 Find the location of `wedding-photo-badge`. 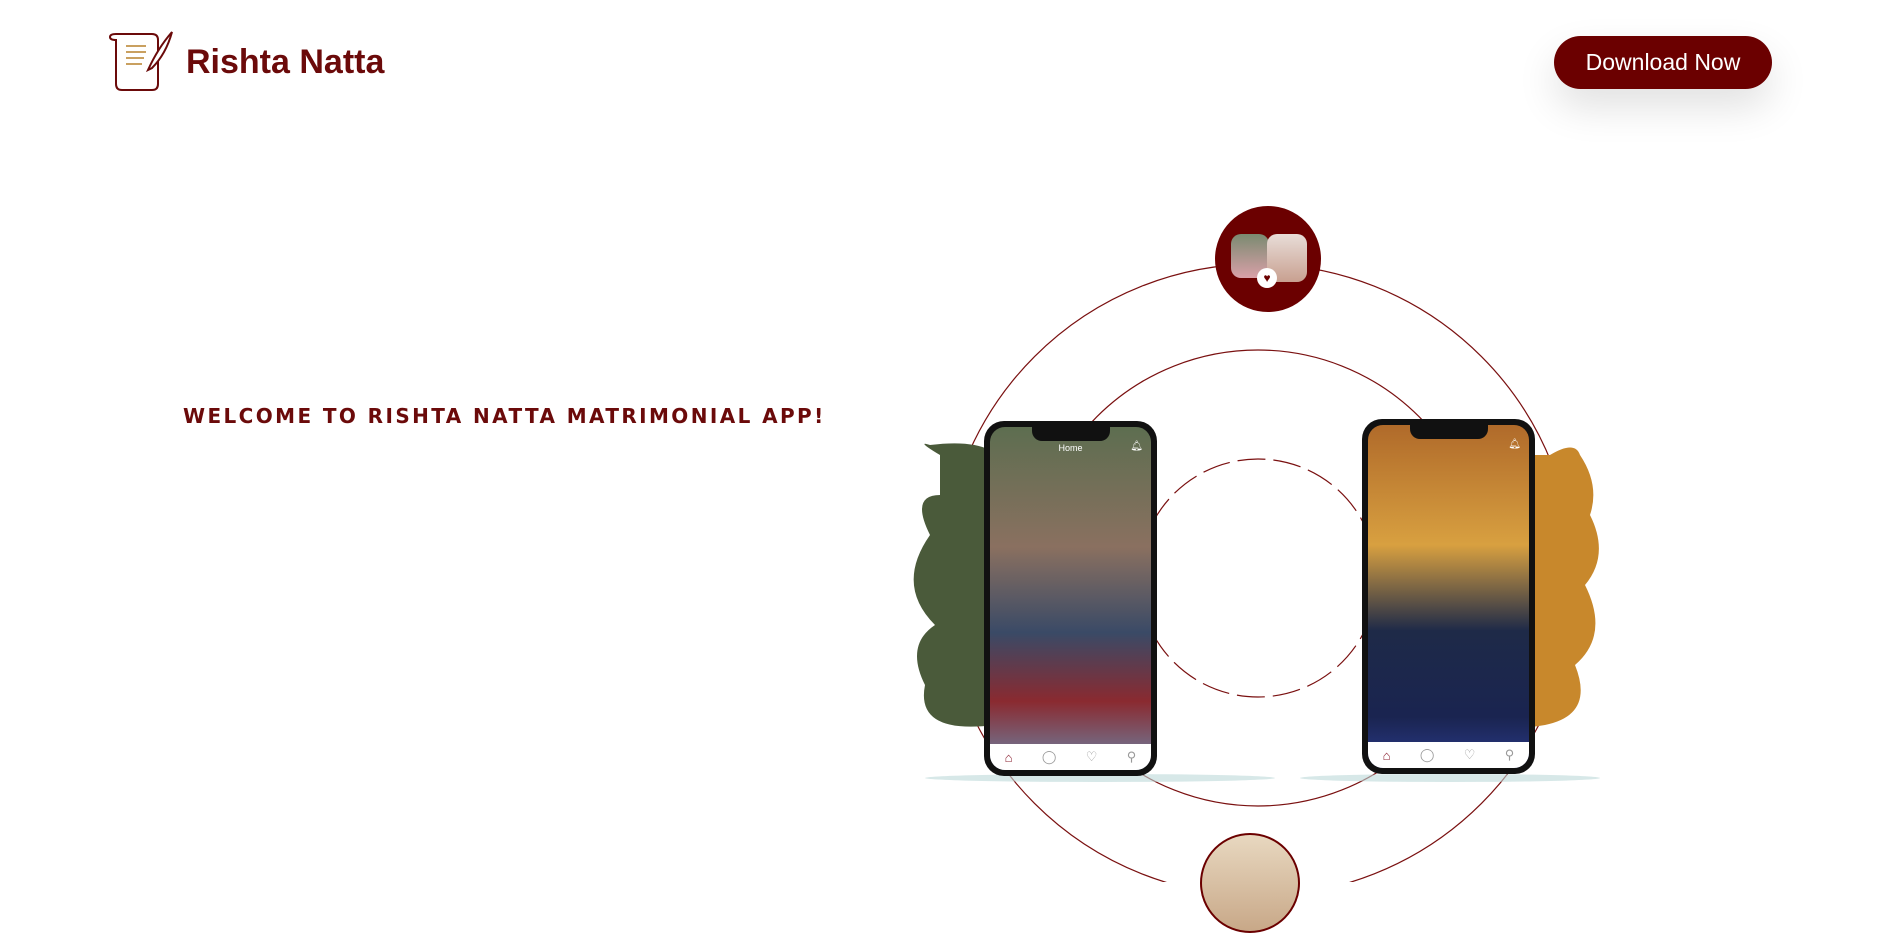

wedding-photo-badge is located at coordinates (1250, 883).